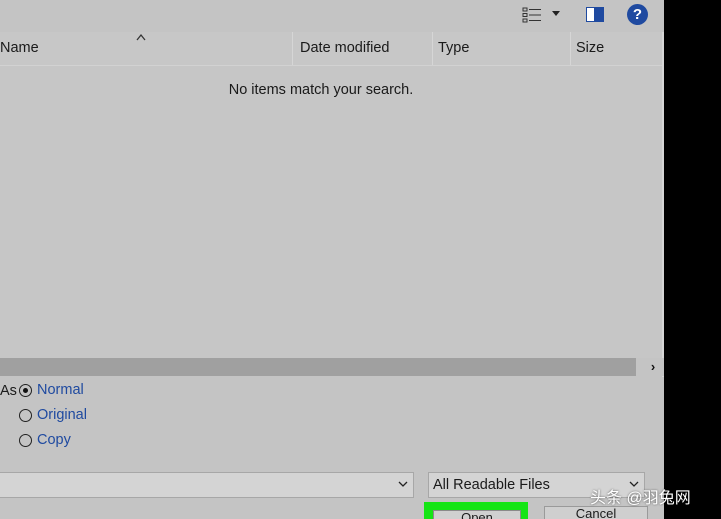 The width and height of the screenshot is (721, 519). What do you see at coordinates (62, 415) in the screenshot?
I see `radio-label: Original` at bounding box center [62, 415].